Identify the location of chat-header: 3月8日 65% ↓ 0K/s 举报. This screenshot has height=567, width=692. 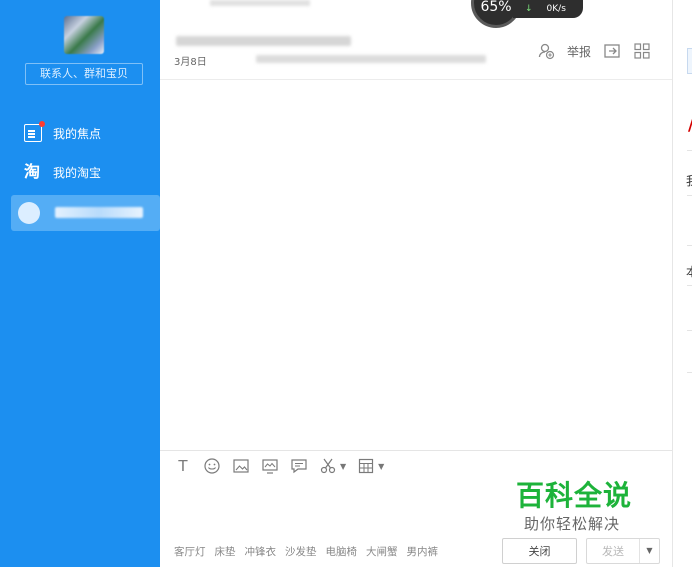
(426, 40).